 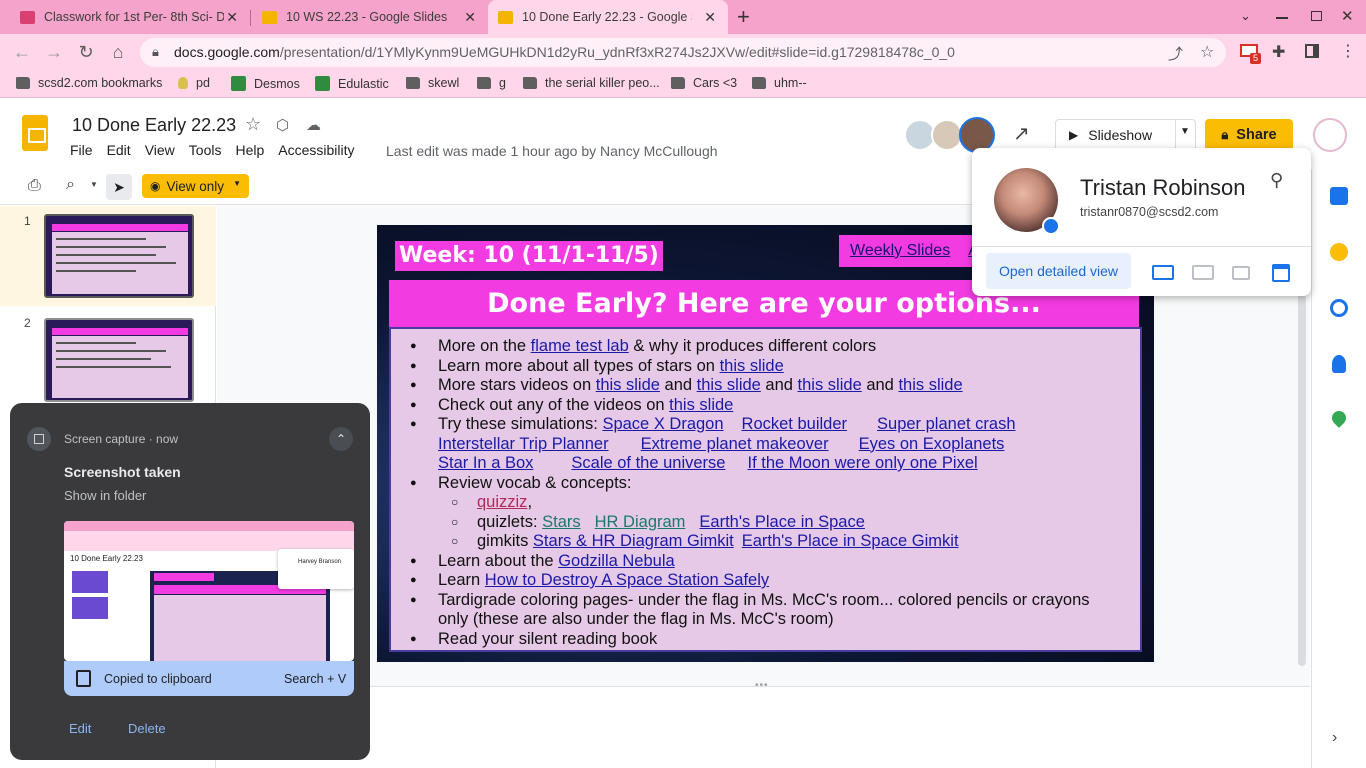 I want to click on star-icon: ☆, so click(x=253, y=124).